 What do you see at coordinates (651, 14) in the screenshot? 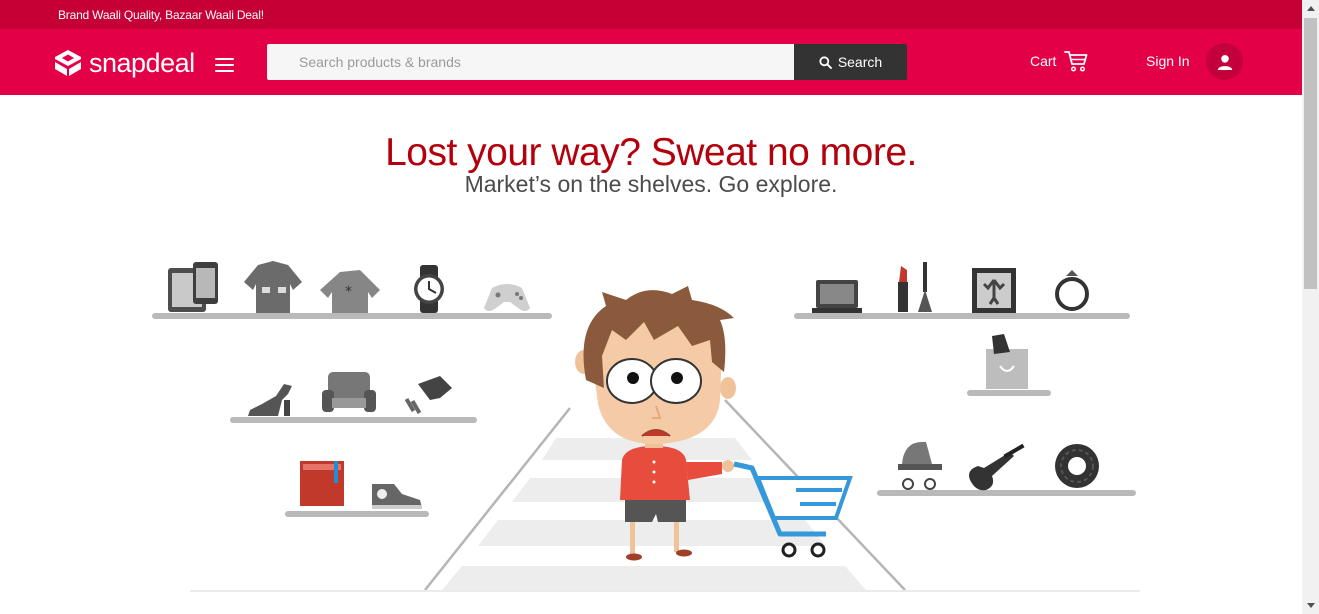
I see `top-promo-bar: Brand Waali Quality, Bazaar Waali Deal!` at bounding box center [651, 14].